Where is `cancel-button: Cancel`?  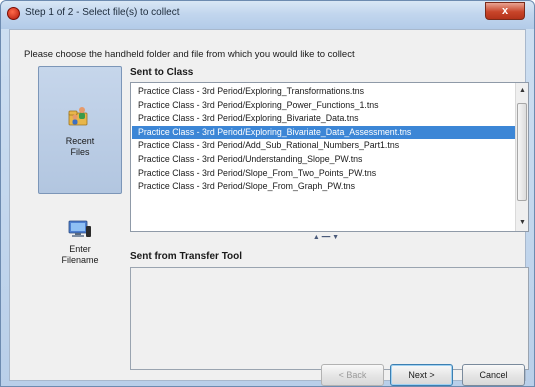
cancel-button: Cancel is located at coordinates (493, 375).